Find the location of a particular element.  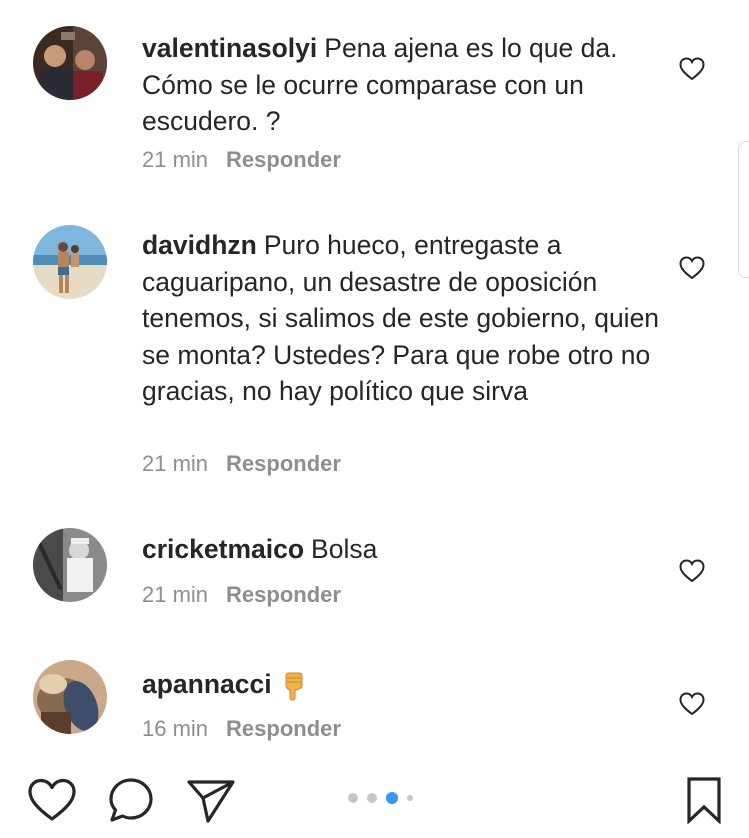

comment-username: cricketmaico is located at coordinates (223, 549).